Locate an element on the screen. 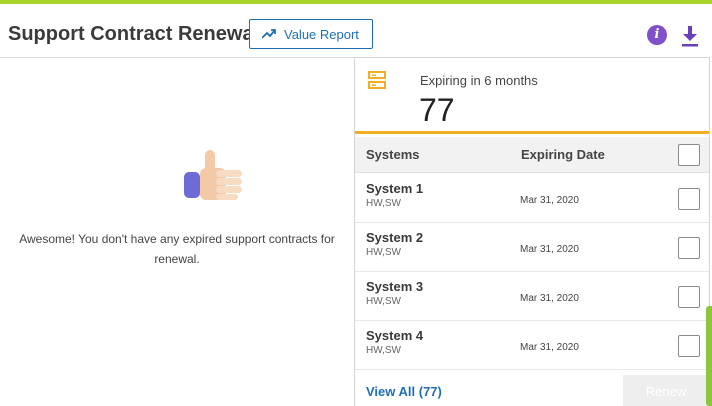 The image size is (712, 406). panel-footer: View All (77) Renew is located at coordinates (532, 387).